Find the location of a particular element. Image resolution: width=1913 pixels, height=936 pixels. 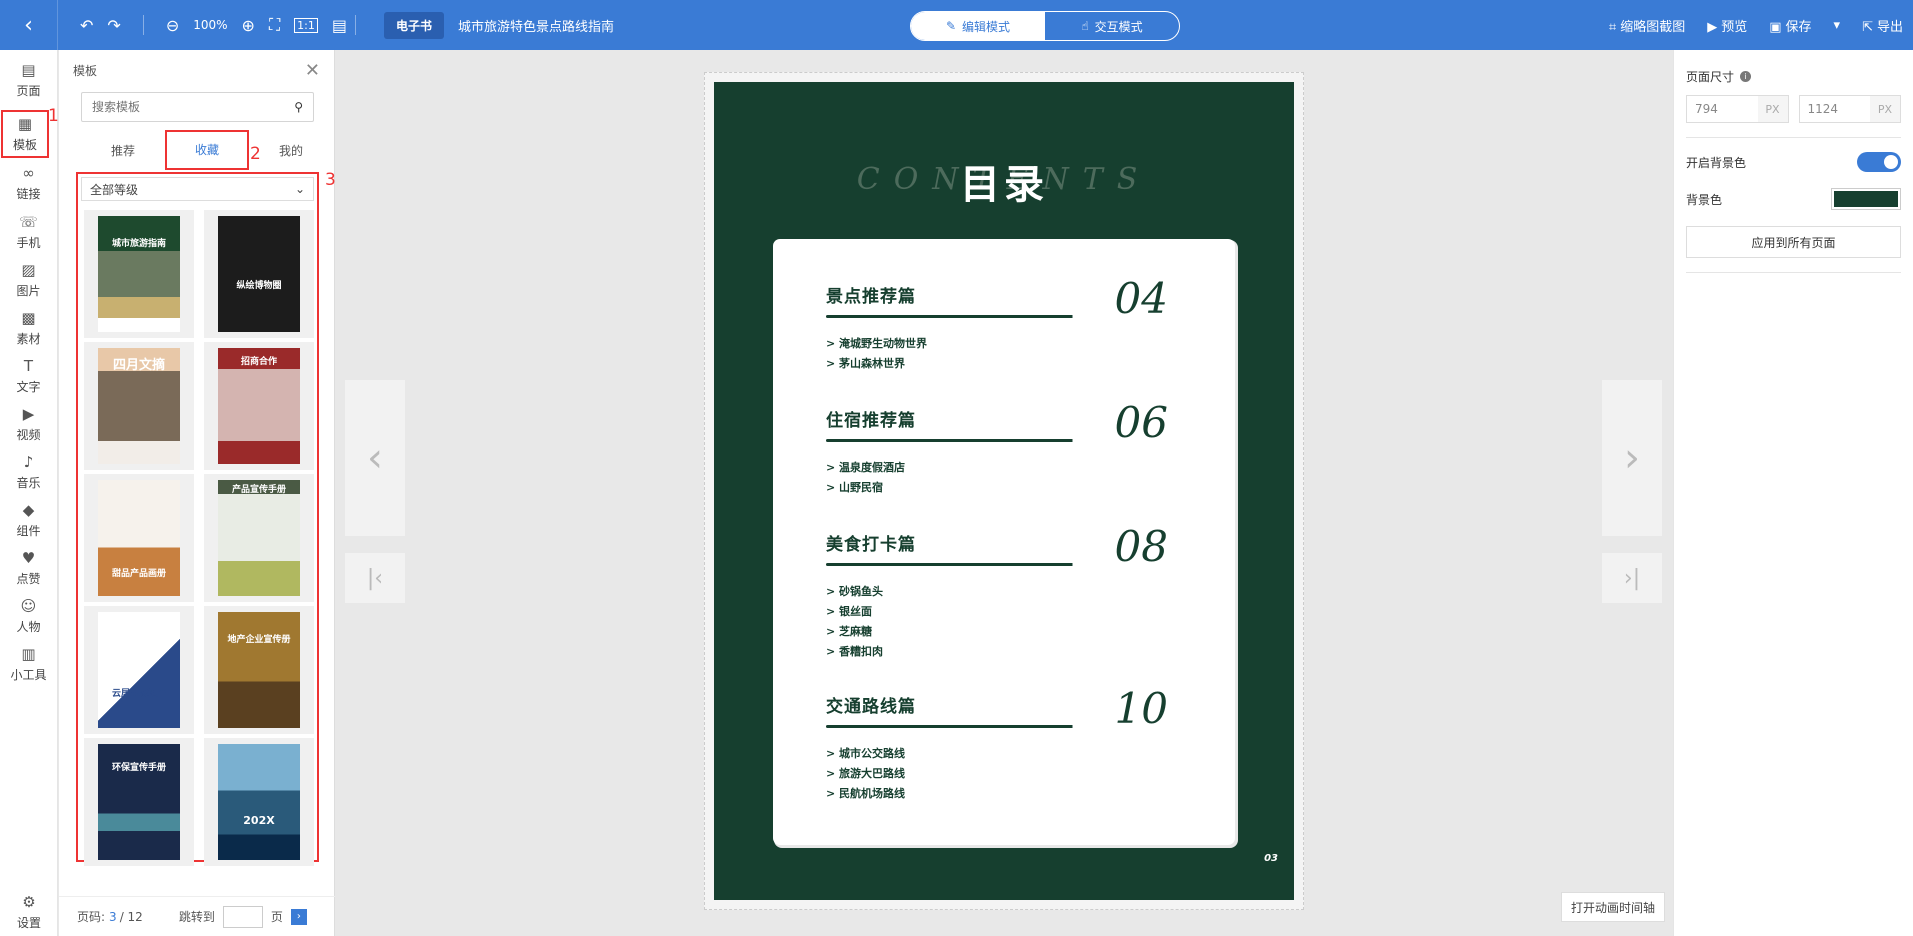

save-button: ▣ 保存 is located at coordinates (1790, 25).